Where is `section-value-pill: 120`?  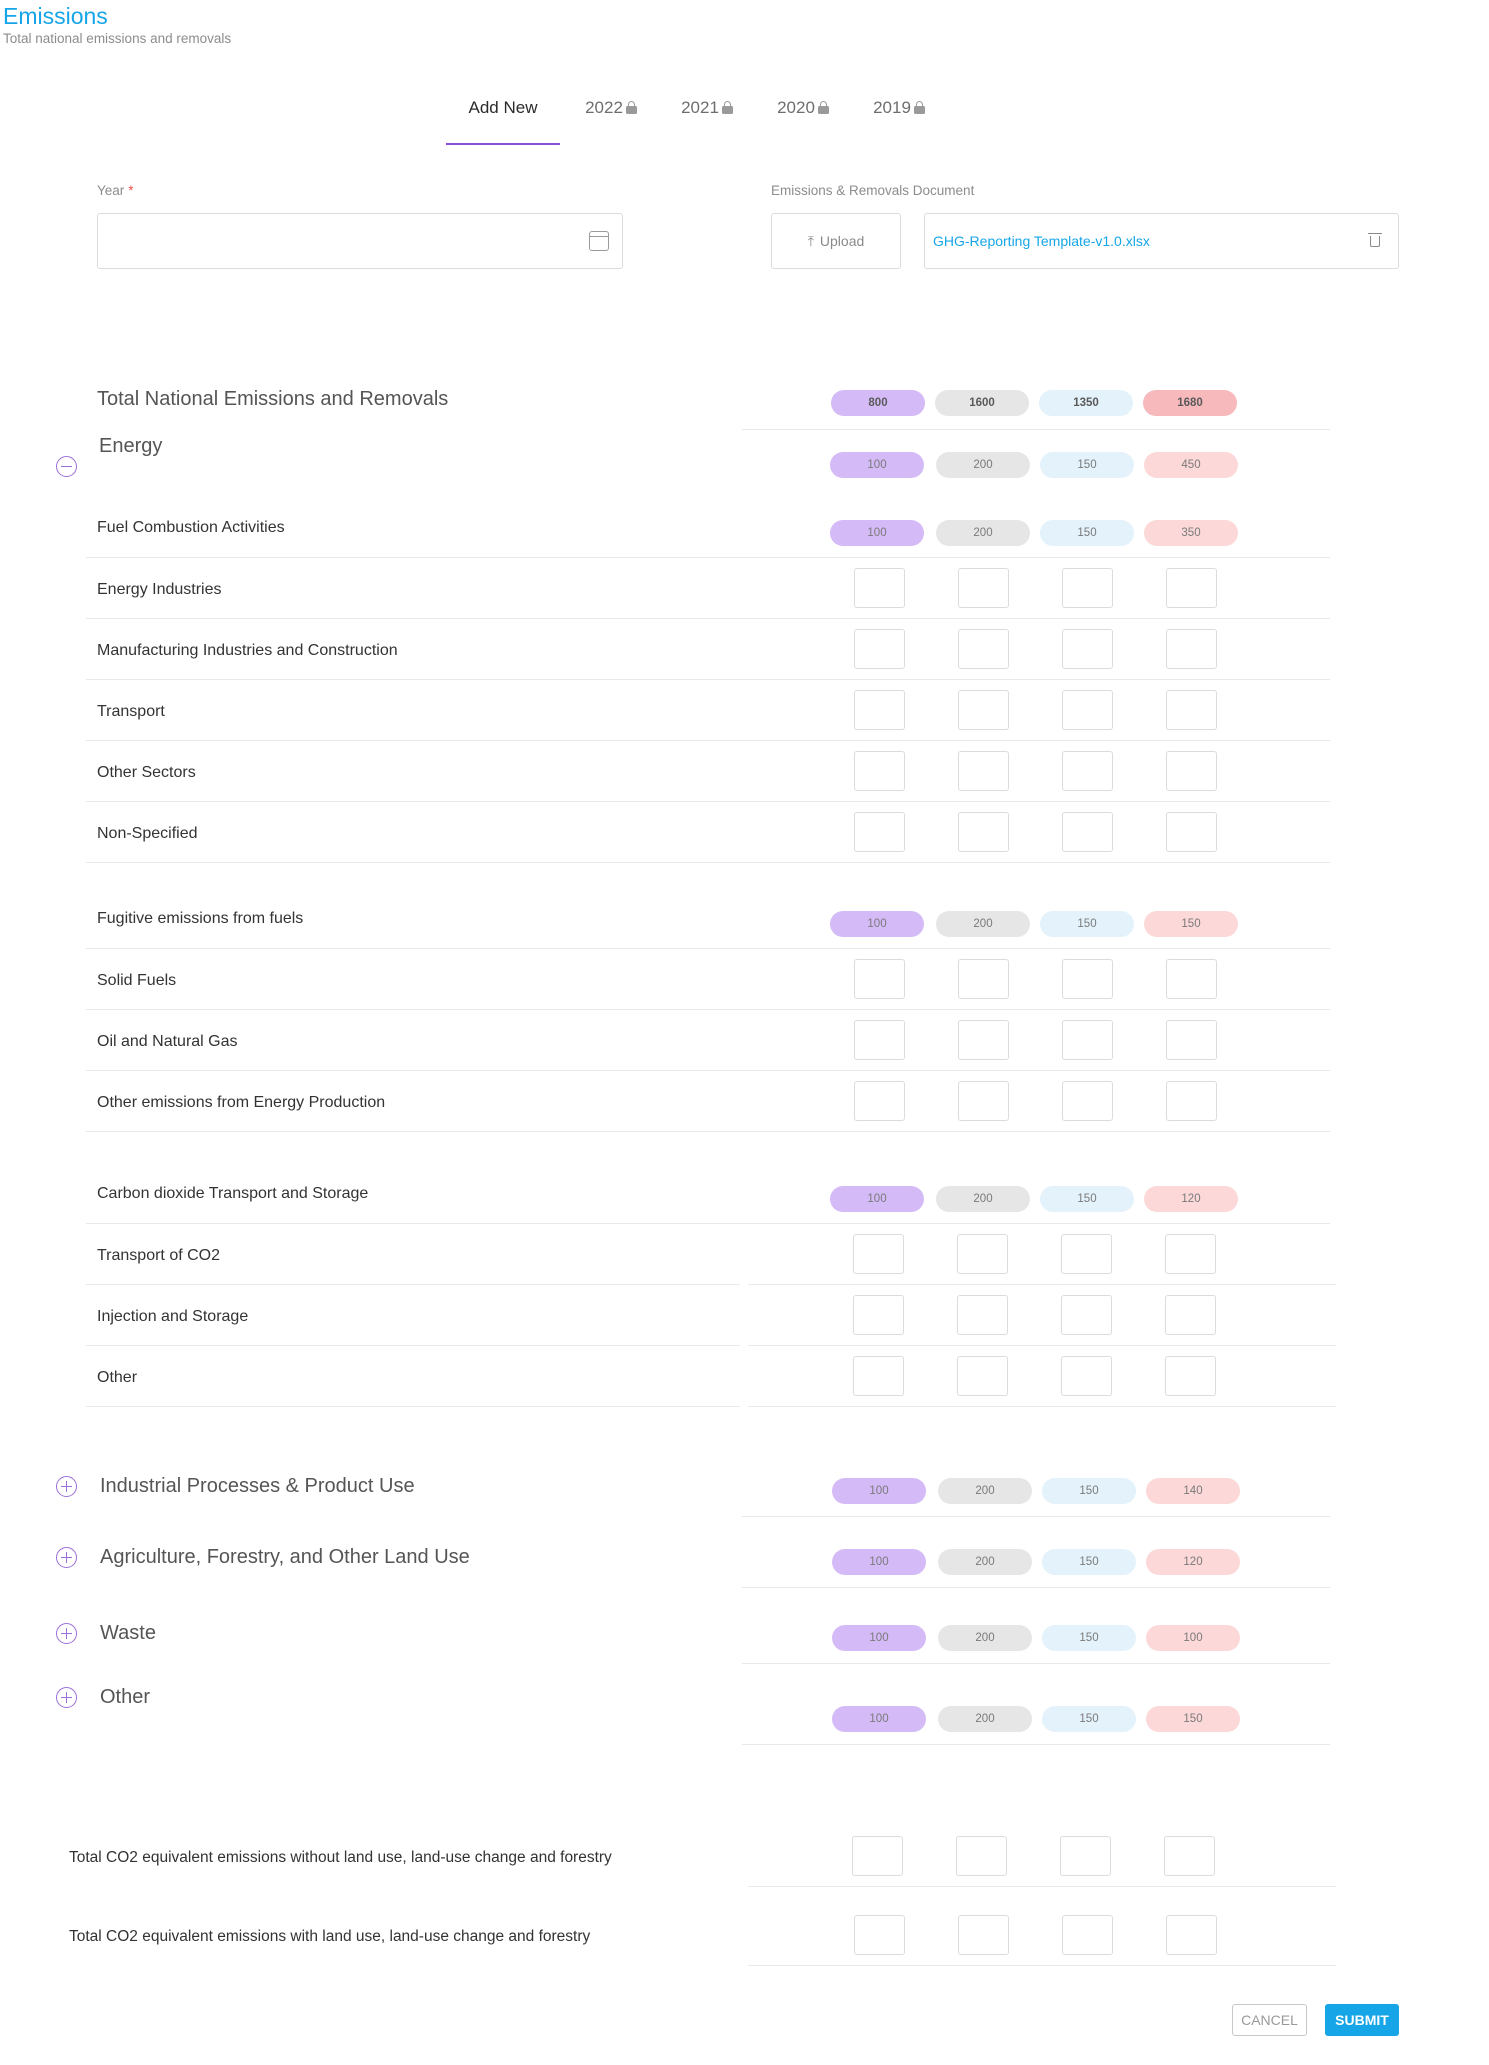
section-value-pill: 120 is located at coordinates (1193, 1562).